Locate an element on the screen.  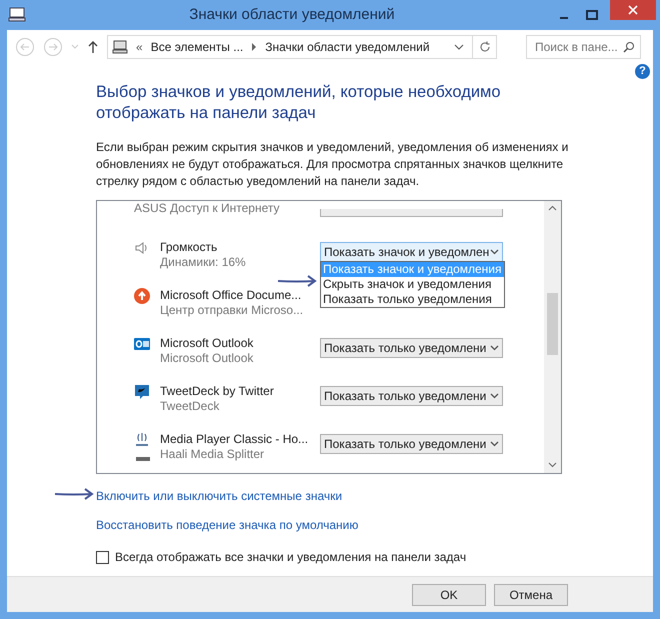
dropdown-option: Скрыть значок и уведомления is located at coordinates (412, 284).